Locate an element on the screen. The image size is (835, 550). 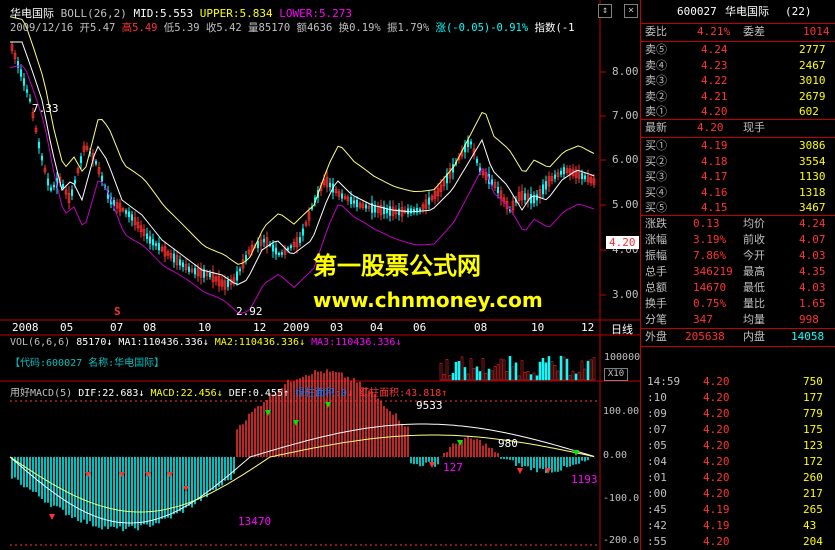
waipan-row: 外盘 205638 内盘 14058 is located at coordinates (735, 336).